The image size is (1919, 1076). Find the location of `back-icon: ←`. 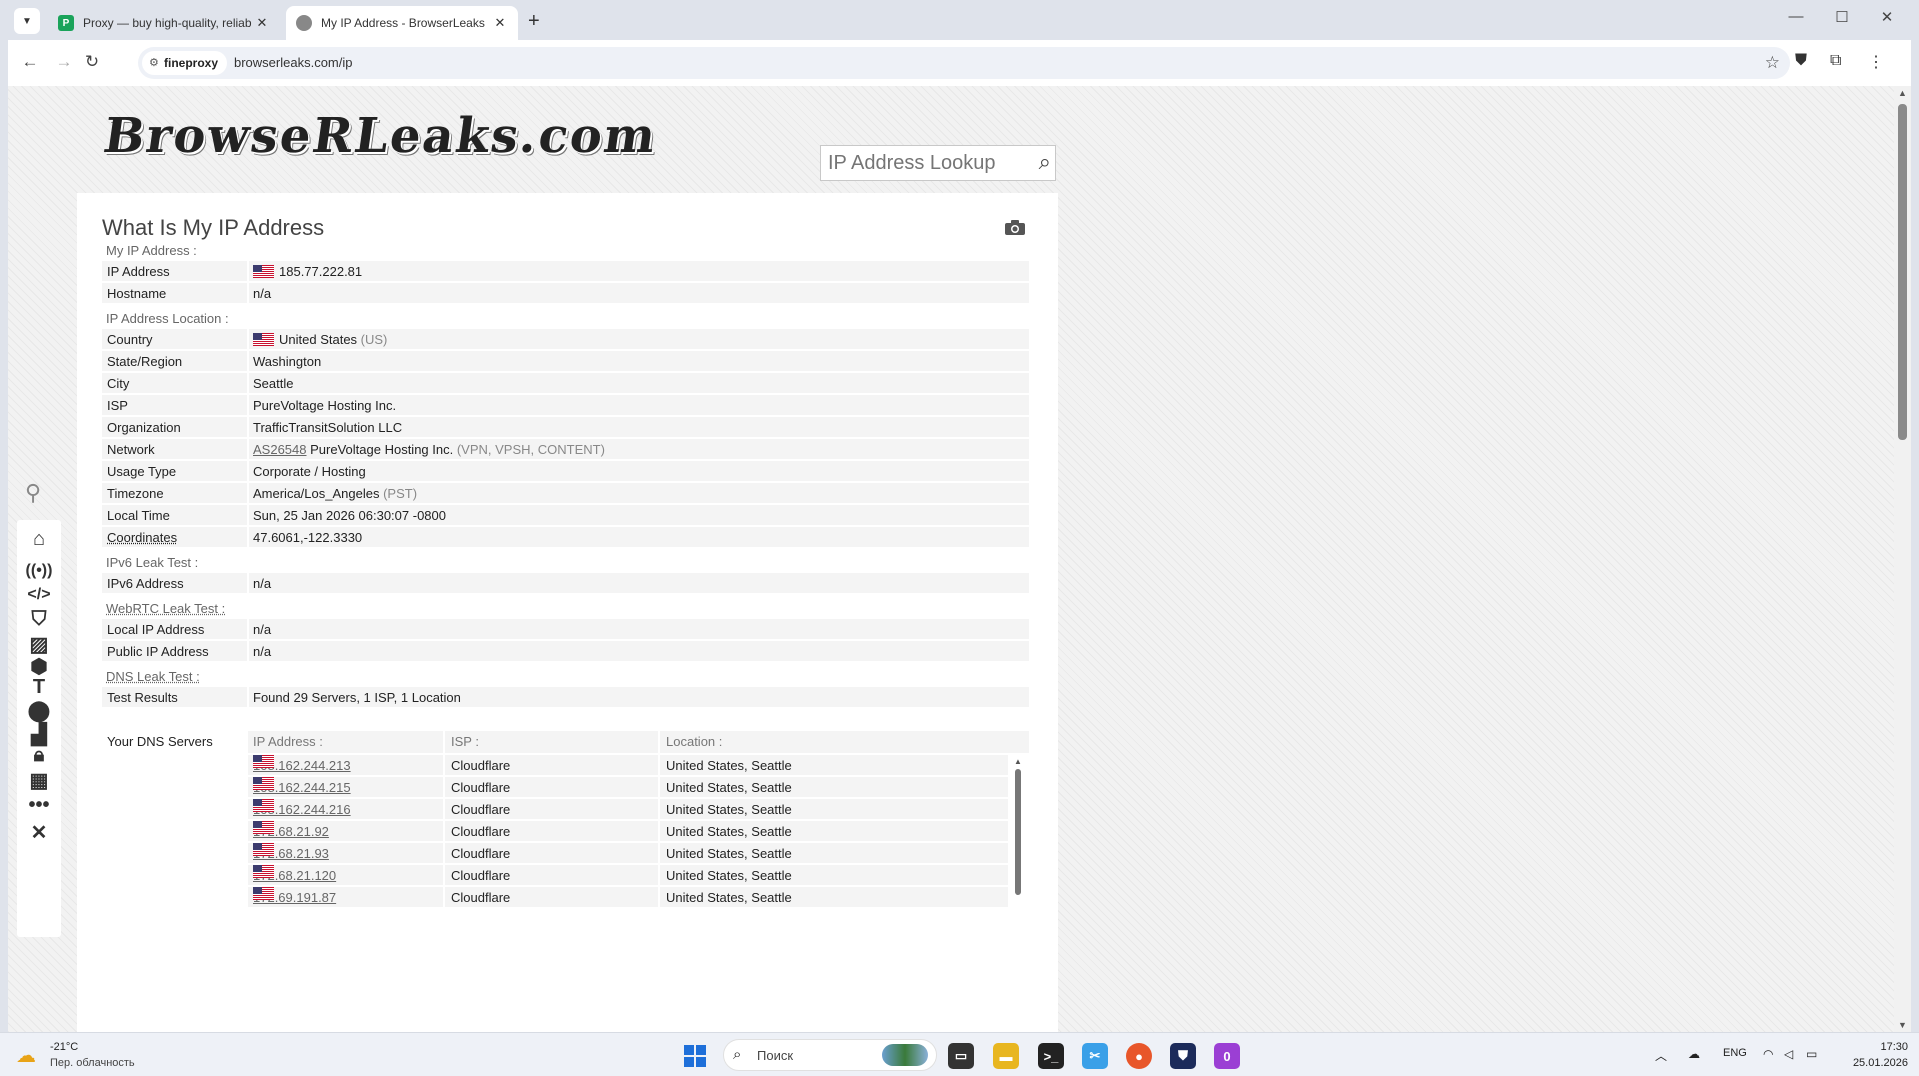

back-icon: ← is located at coordinates (30, 62).